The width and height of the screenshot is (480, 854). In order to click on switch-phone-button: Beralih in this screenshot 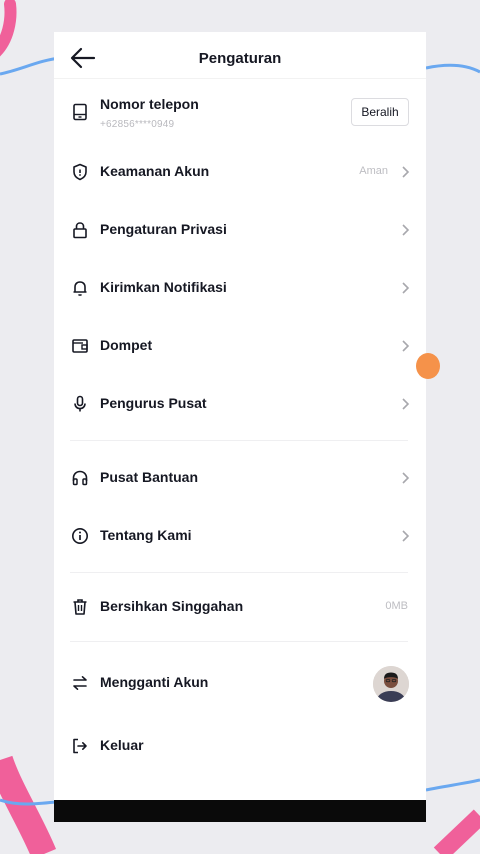, I will do `click(380, 112)`.